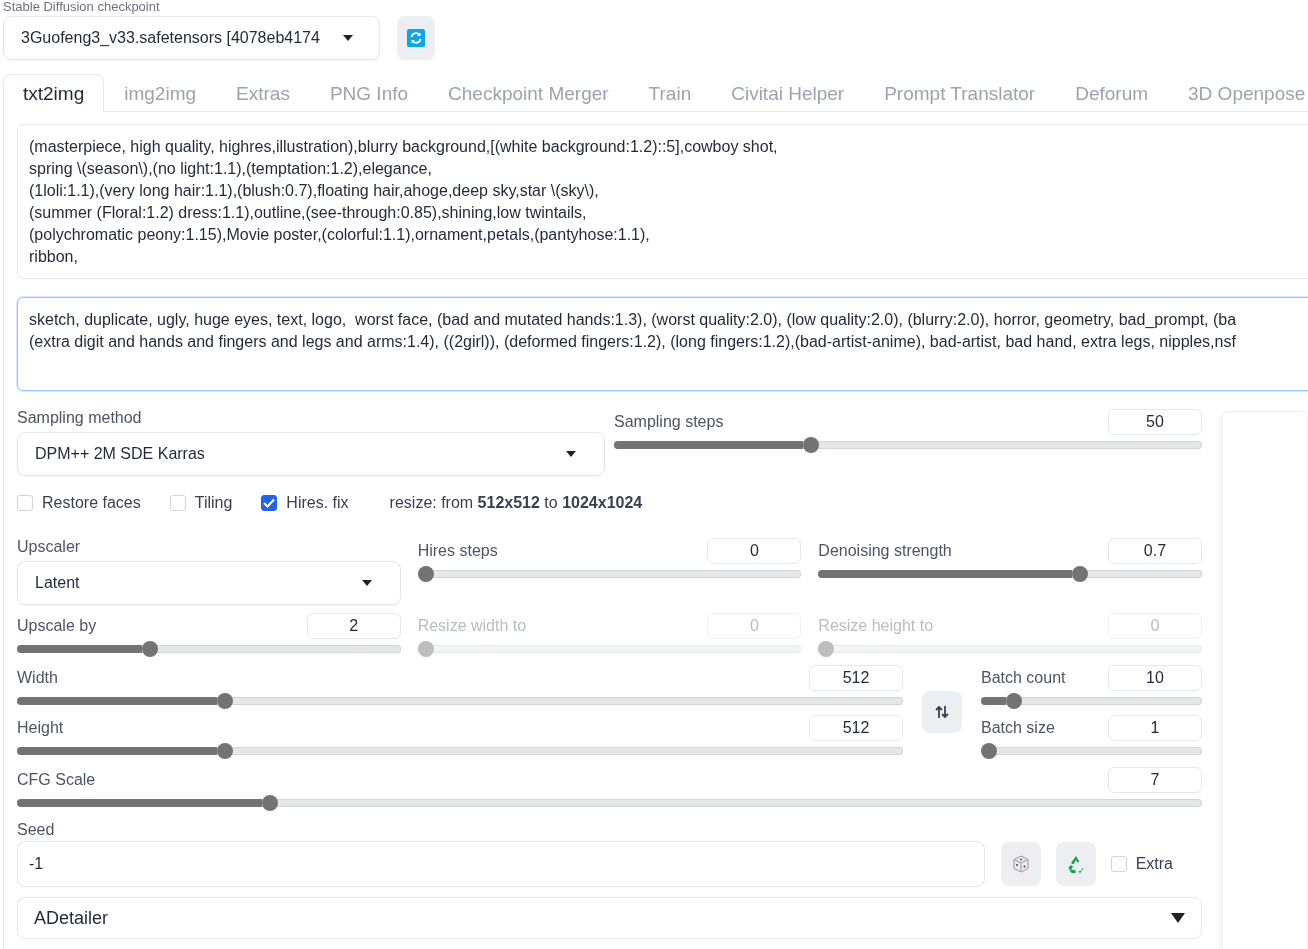 The image size is (1308, 949). Describe the element at coordinates (472, 626) in the screenshot. I see `slider-label: Resize width to` at that location.